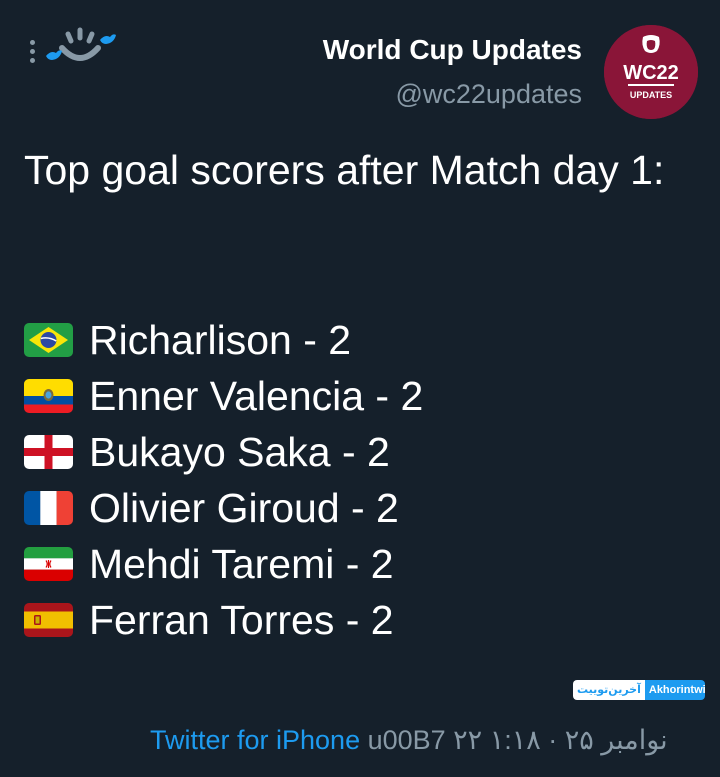 This screenshot has height=777, width=720. Describe the element at coordinates (81, 44) in the screenshot. I see `twitter-bot-icon` at that location.